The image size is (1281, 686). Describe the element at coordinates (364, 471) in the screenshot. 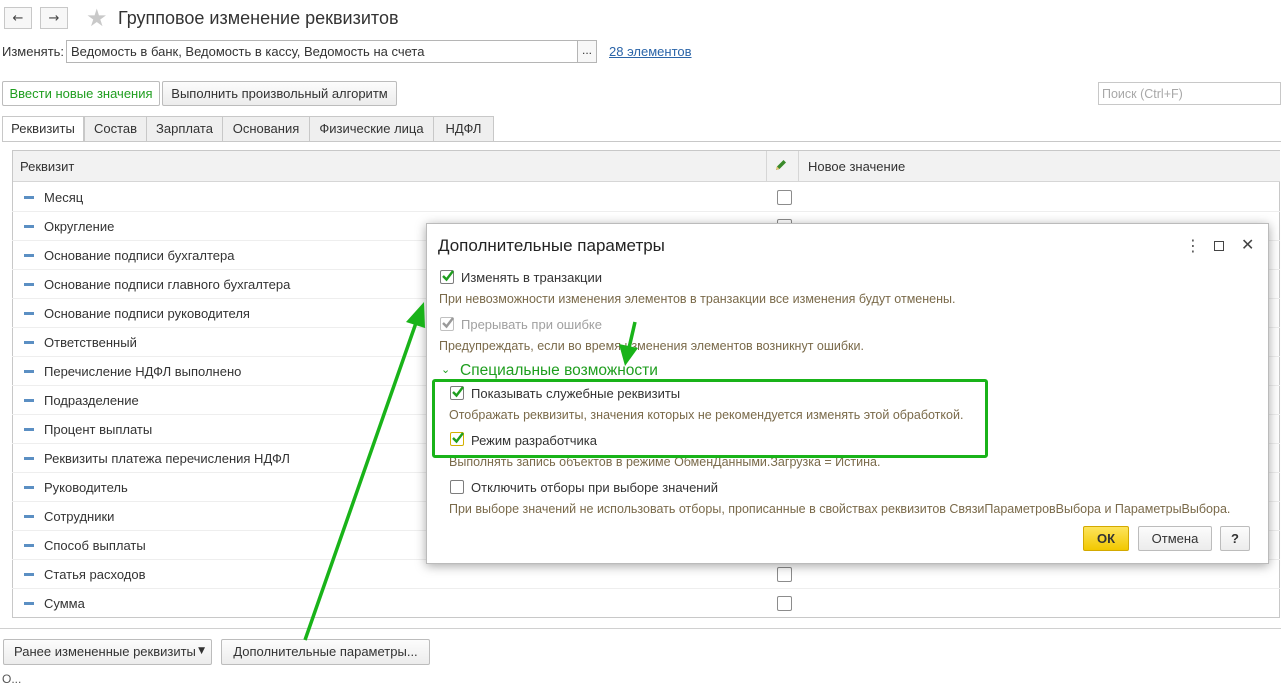

I see `arrow-to-dialog` at that location.